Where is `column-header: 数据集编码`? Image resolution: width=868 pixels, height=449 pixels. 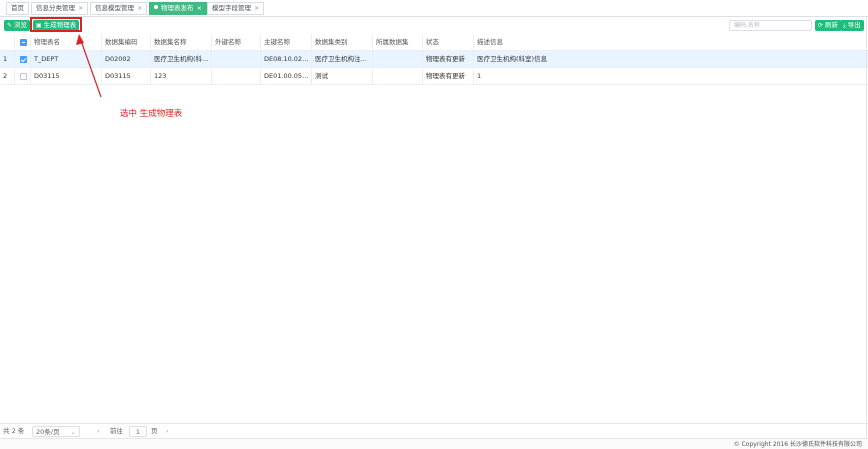
column-header: 数据集编码 is located at coordinates (126, 42).